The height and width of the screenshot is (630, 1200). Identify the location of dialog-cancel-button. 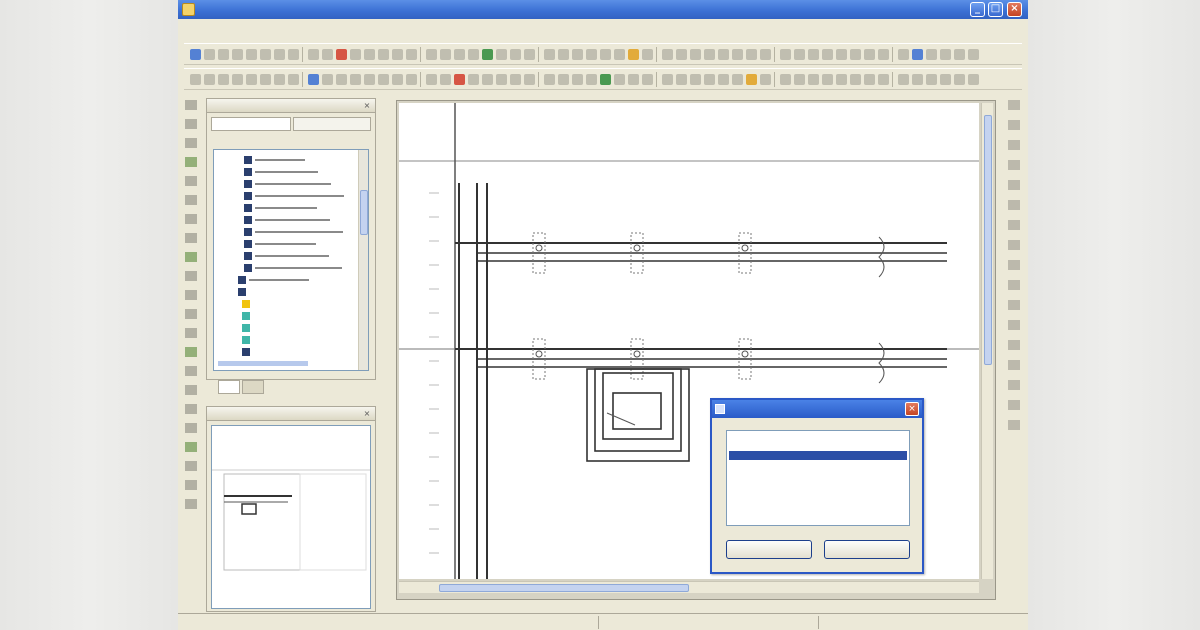
(867, 549).